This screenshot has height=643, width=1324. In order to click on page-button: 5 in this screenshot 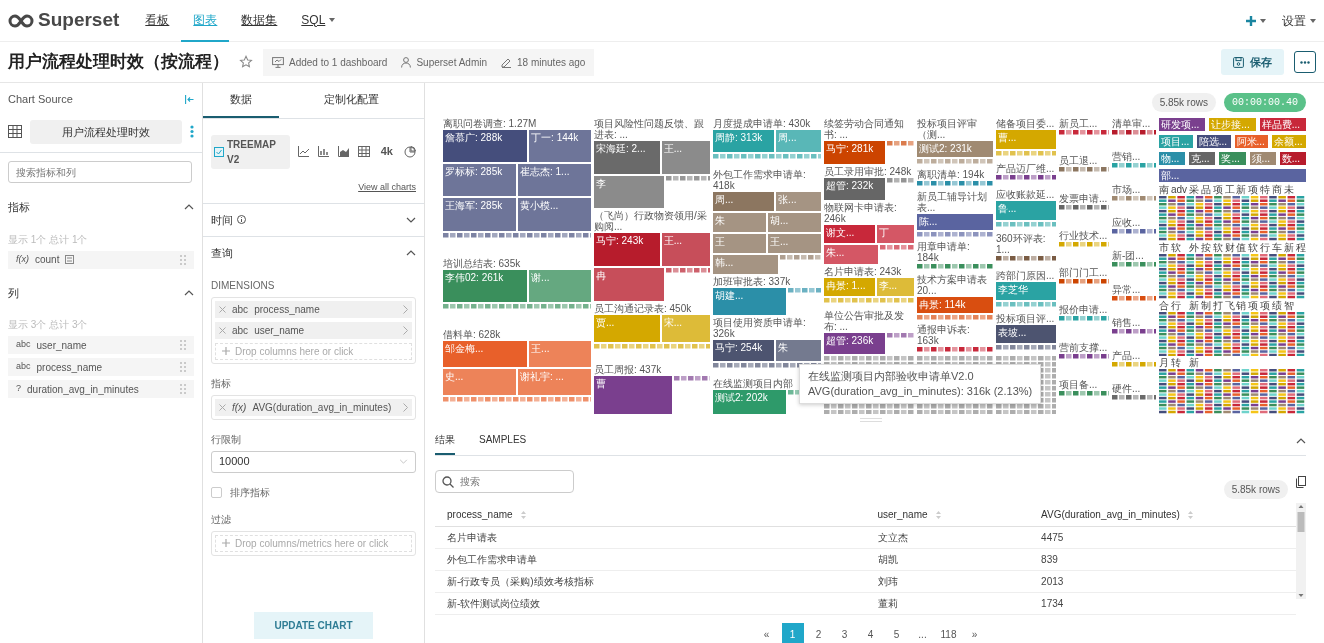, I will do `click(896, 633)`.